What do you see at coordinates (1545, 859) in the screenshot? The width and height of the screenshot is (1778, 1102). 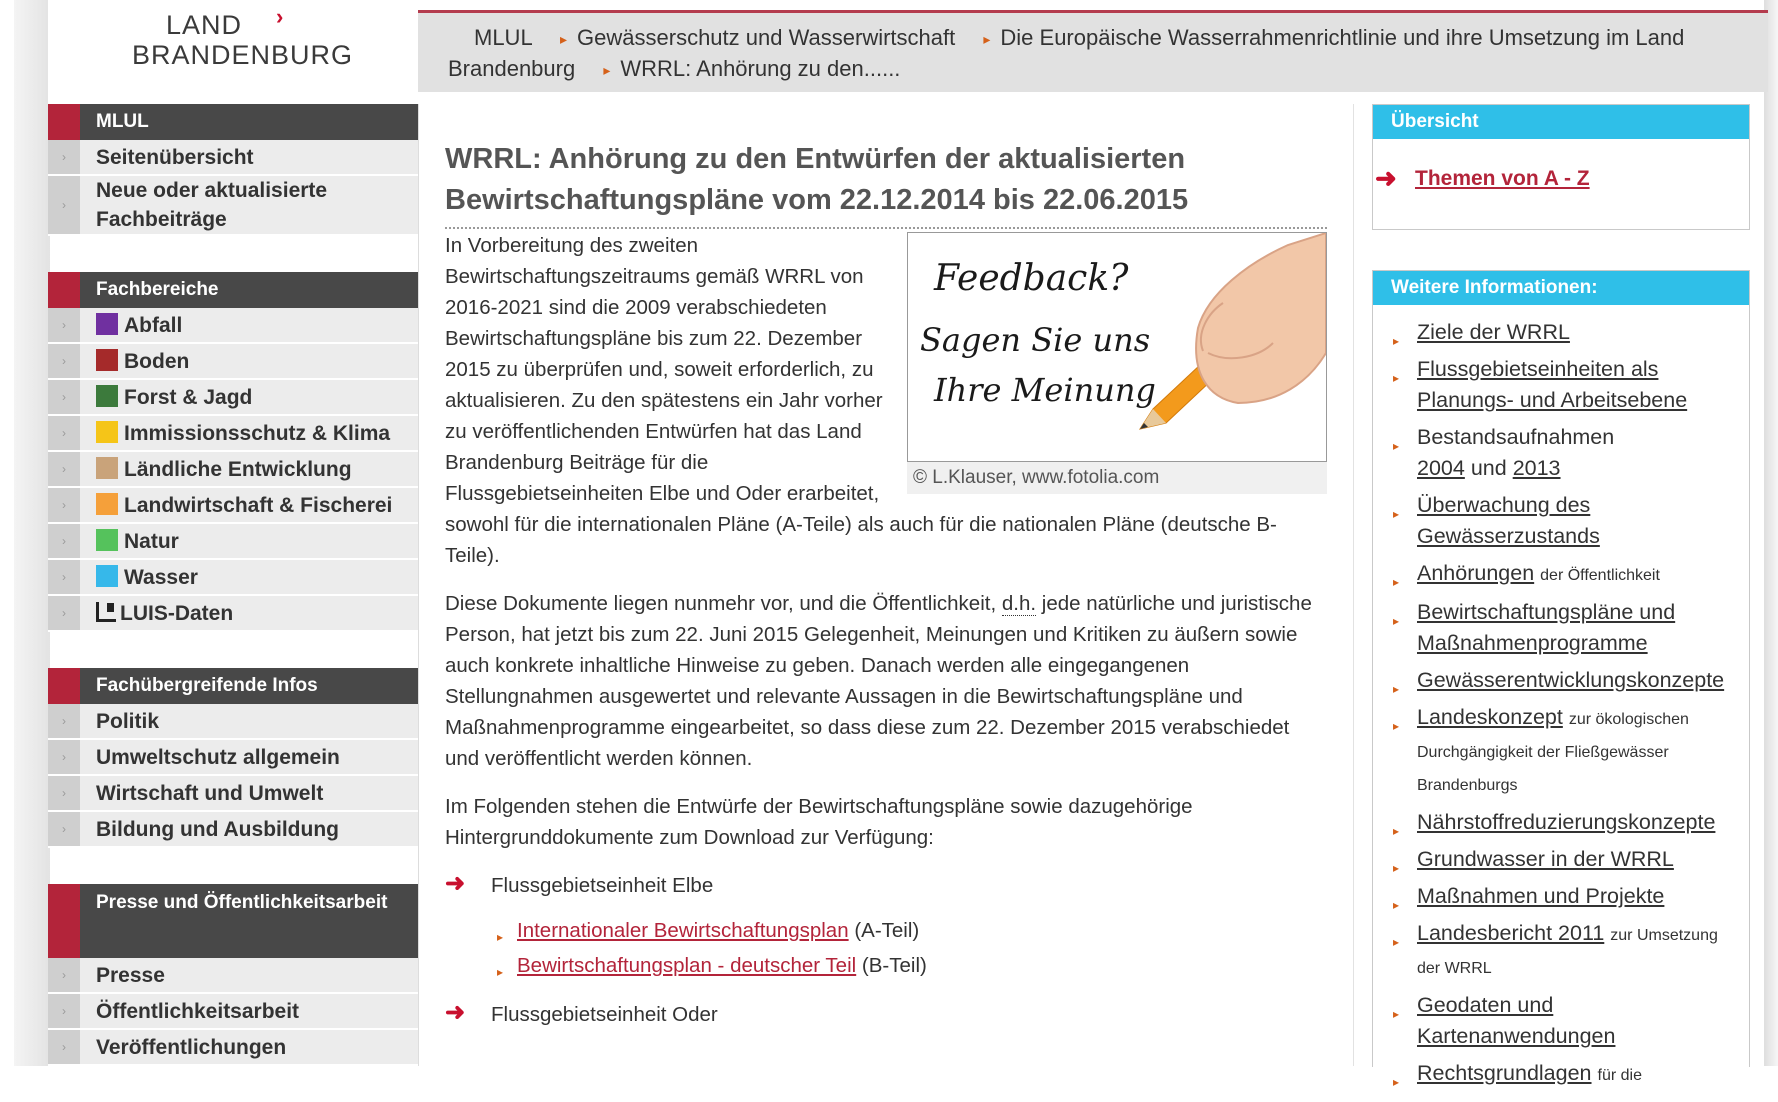 I see `link-grundwasser: Grundwasser in der WRRL` at bounding box center [1545, 859].